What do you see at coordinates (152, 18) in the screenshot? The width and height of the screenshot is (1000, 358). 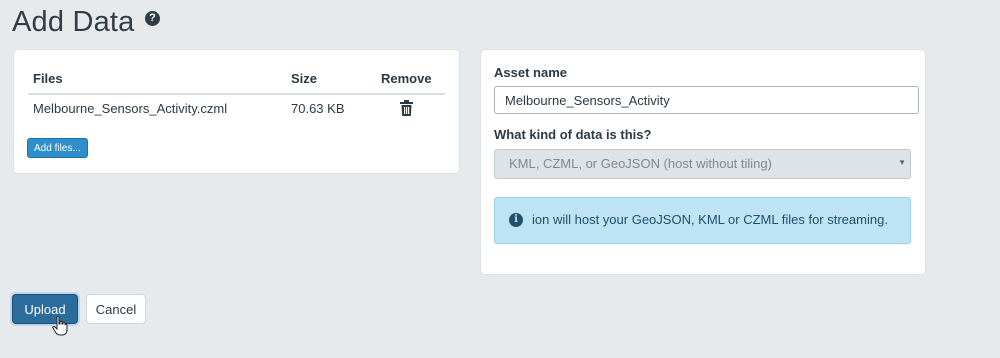 I see `help-icon: ?` at bounding box center [152, 18].